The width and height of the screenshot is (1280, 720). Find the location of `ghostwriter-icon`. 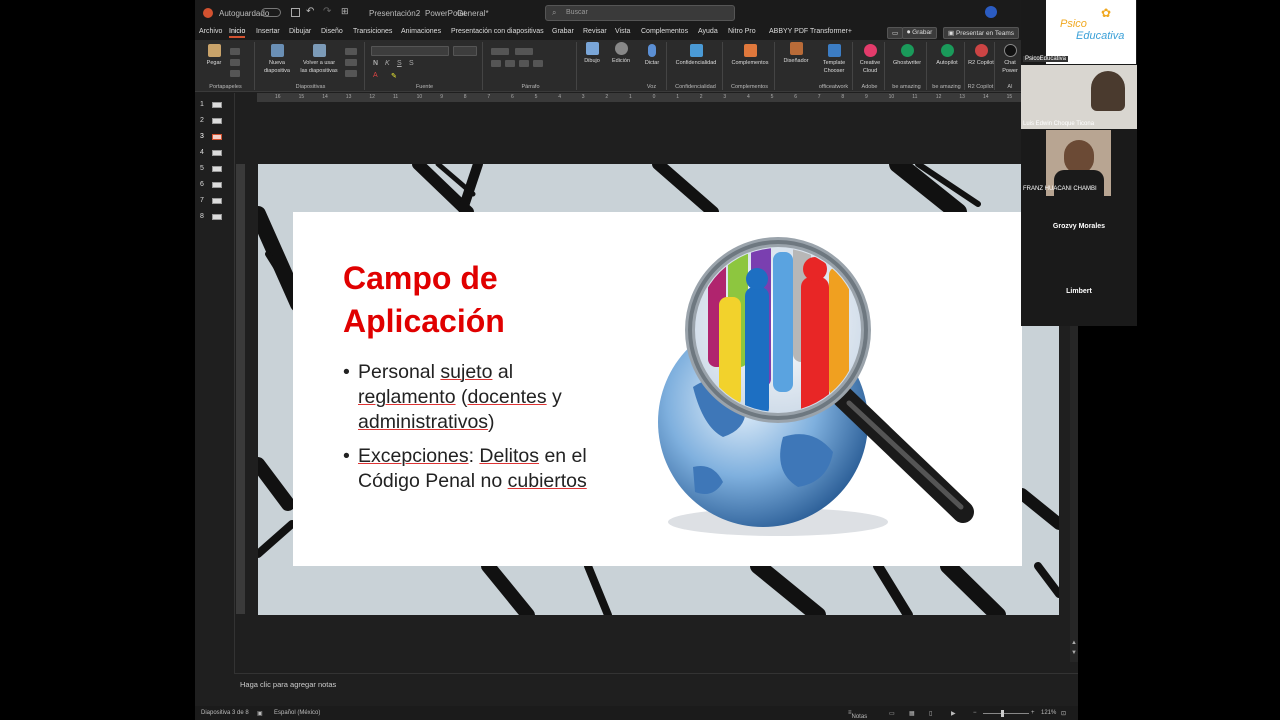

ghostwriter-icon is located at coordinates (907, 50).